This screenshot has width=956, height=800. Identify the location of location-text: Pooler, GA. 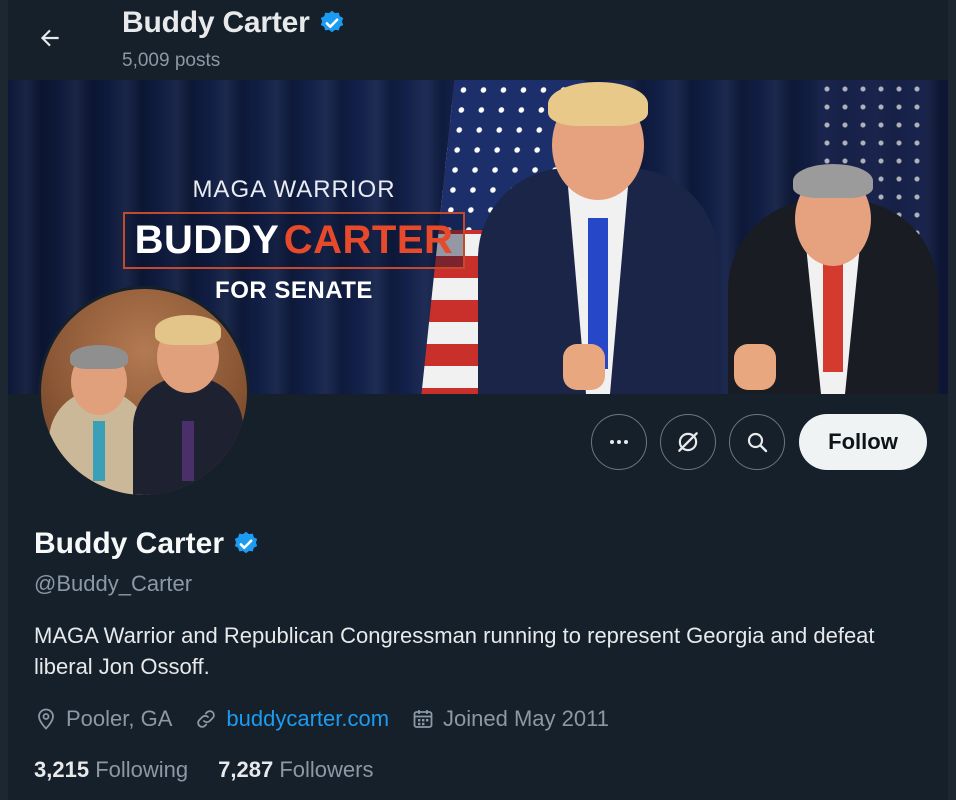
(119, 718).